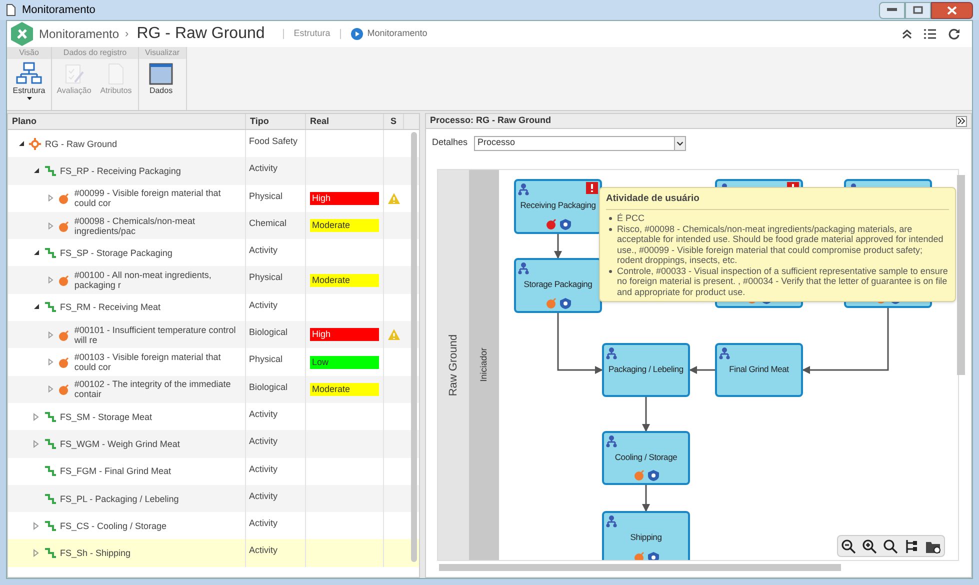  I want to click on activity-node: Shipping, so click(646, 535).